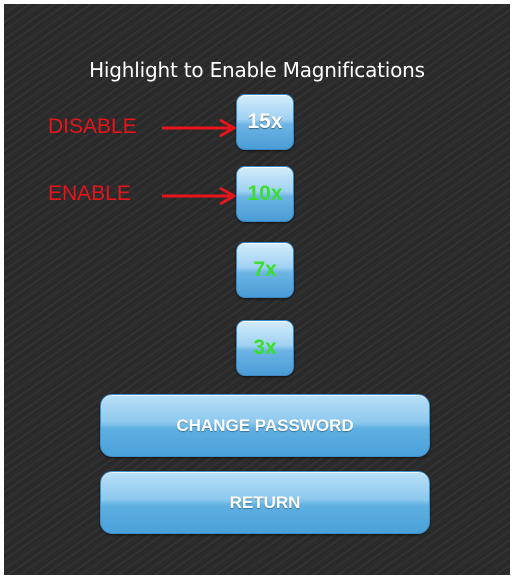  I want to click on magnification-15x-button: 15x, so click(265, 122).